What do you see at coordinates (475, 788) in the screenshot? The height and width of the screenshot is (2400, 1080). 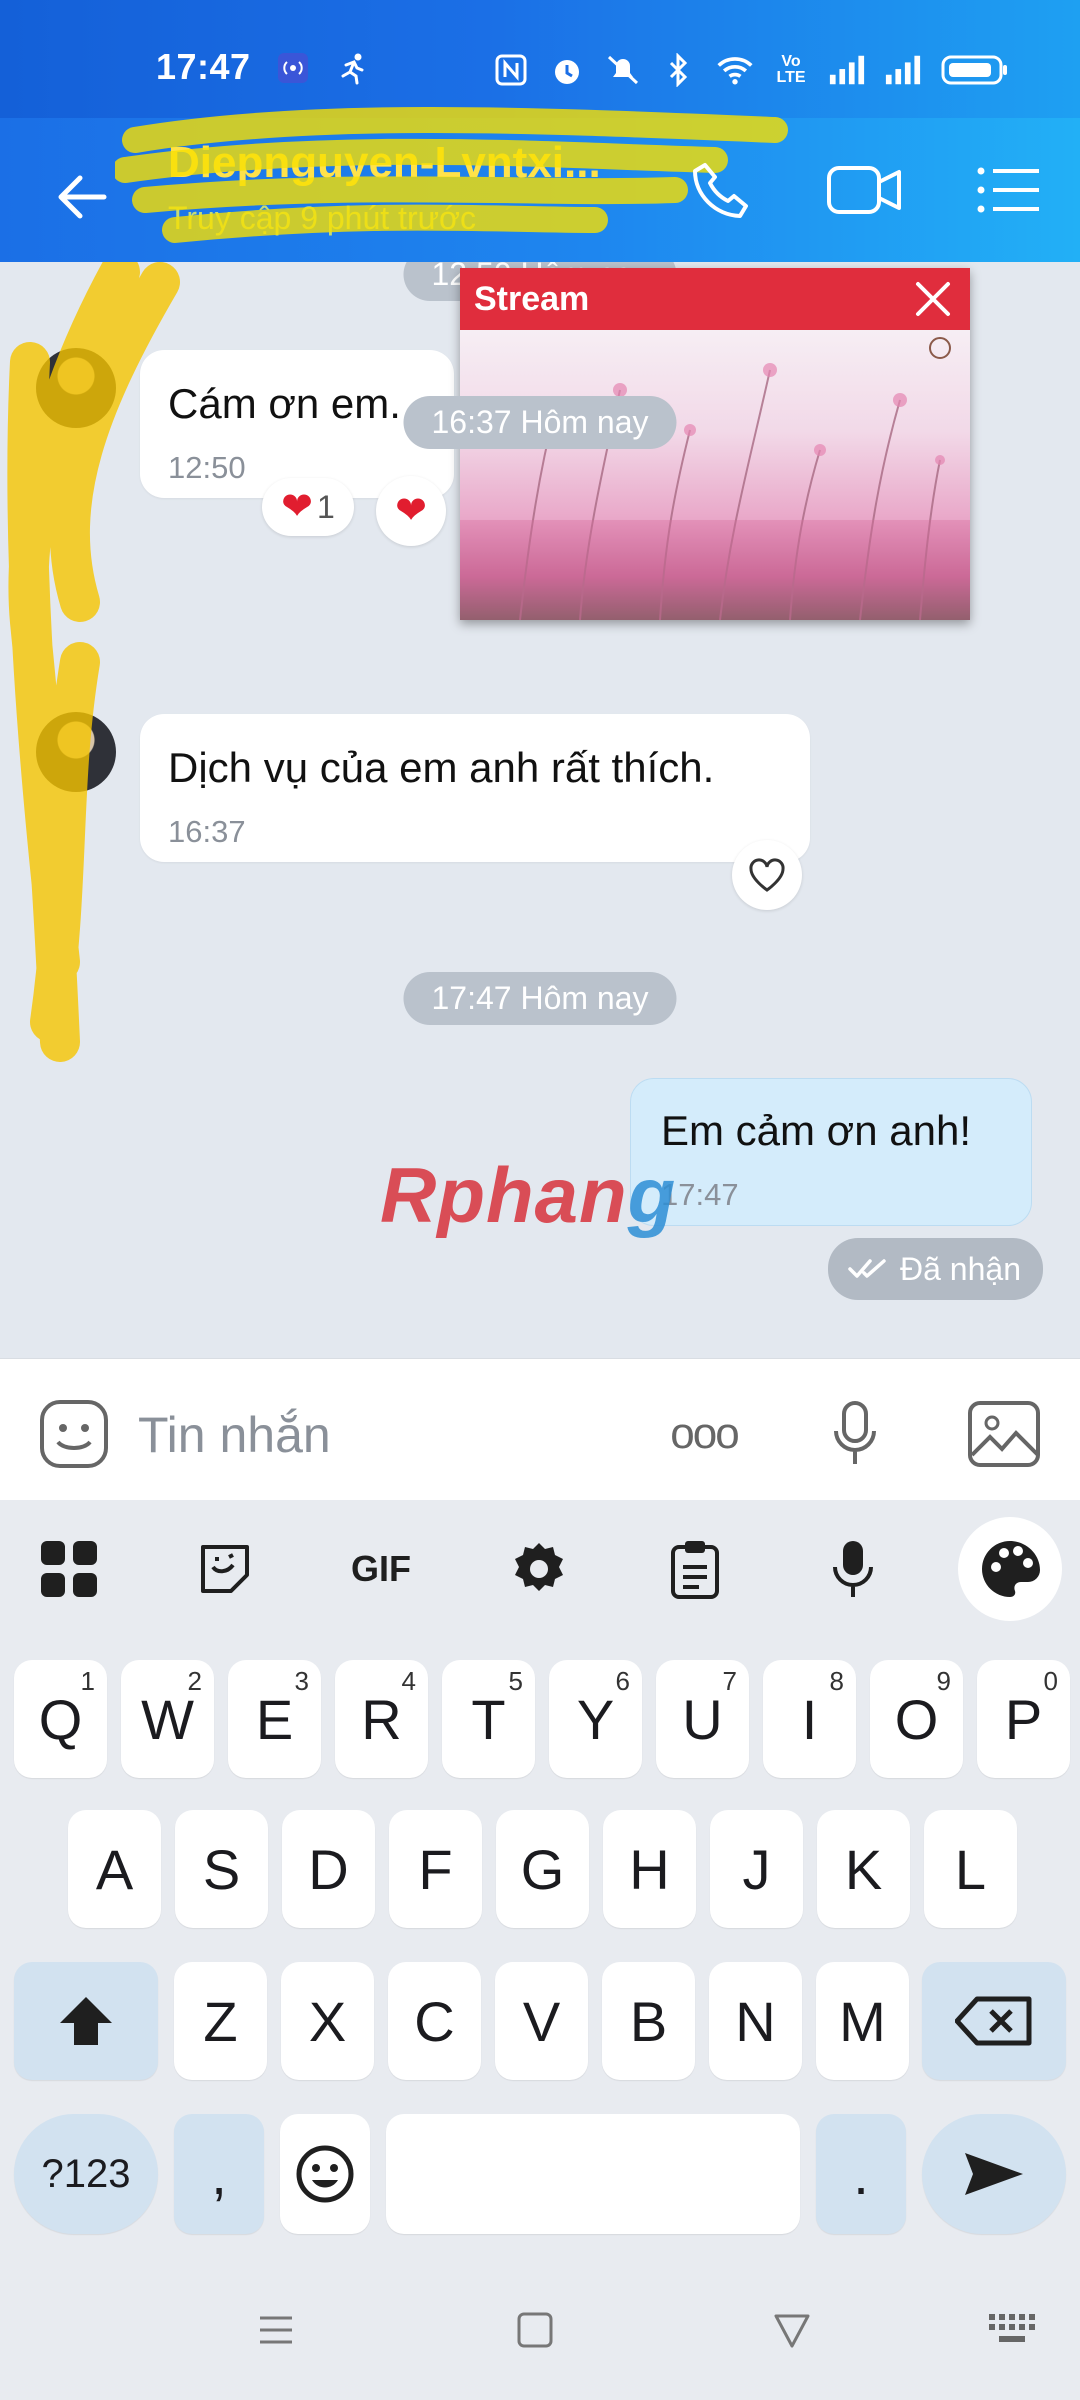 I see `message-bubble: Dịch vụ của em anh rất thích. 16:37` at bounding box center [475, 788].